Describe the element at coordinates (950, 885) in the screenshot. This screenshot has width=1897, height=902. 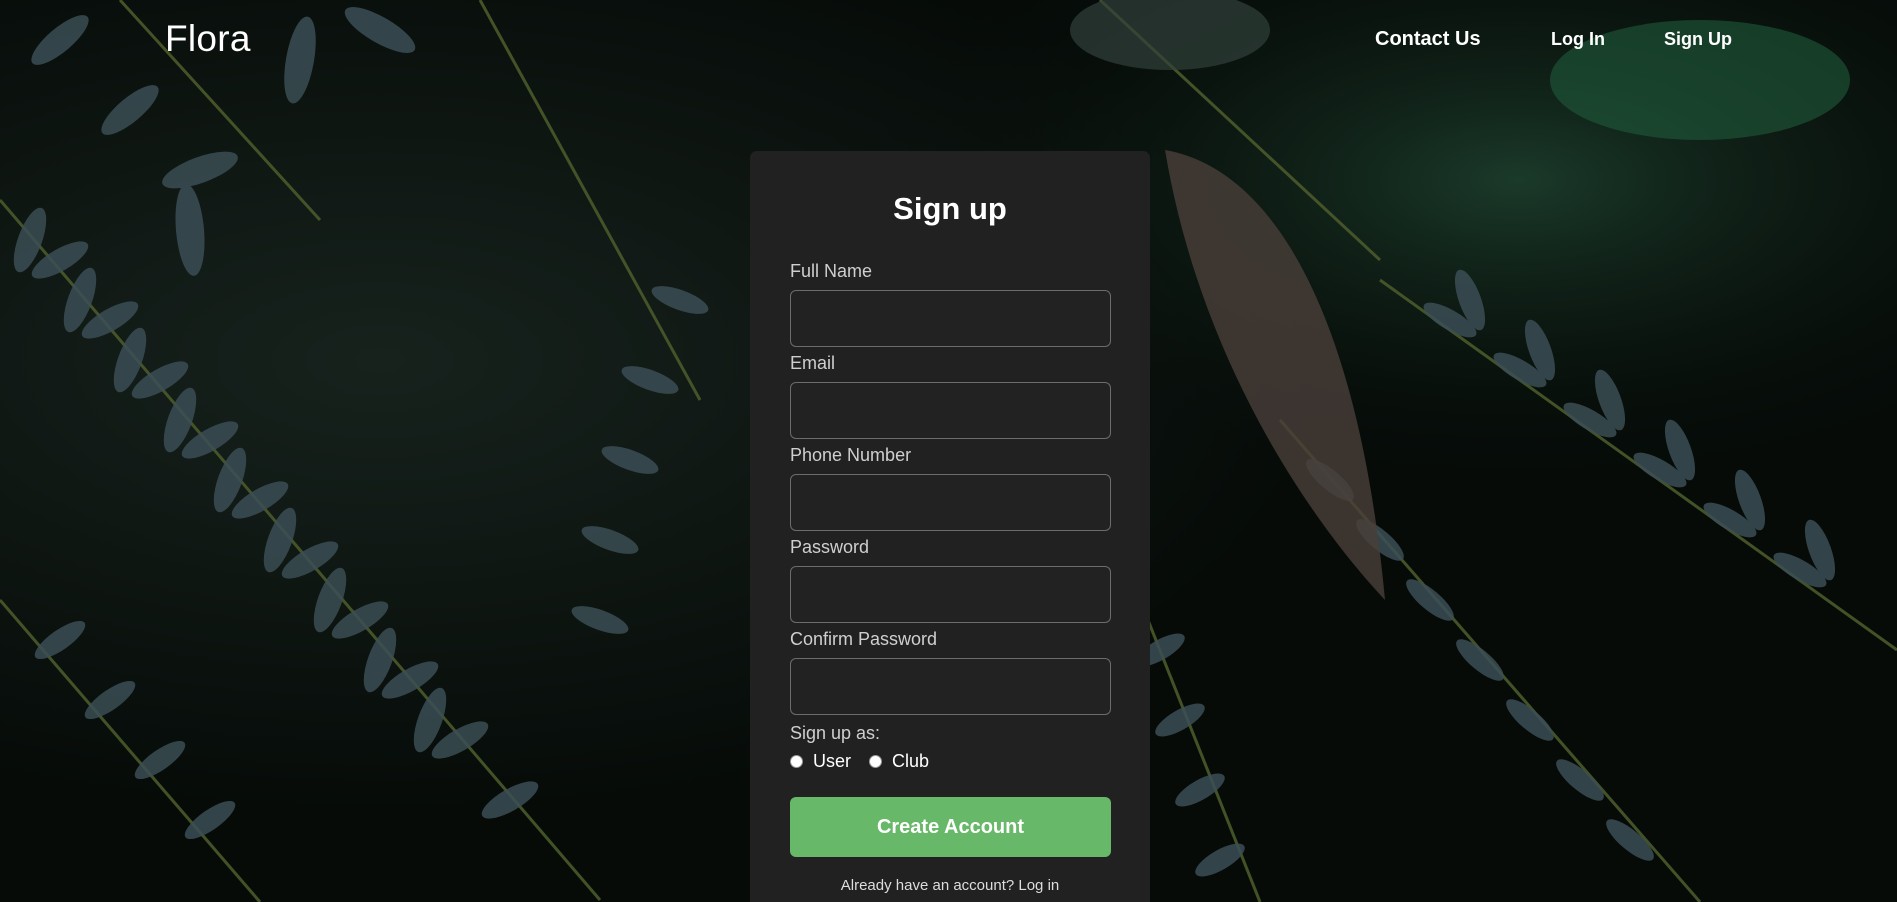
I see `already-have-account-login-link: Already have an account? Log in` at that location.